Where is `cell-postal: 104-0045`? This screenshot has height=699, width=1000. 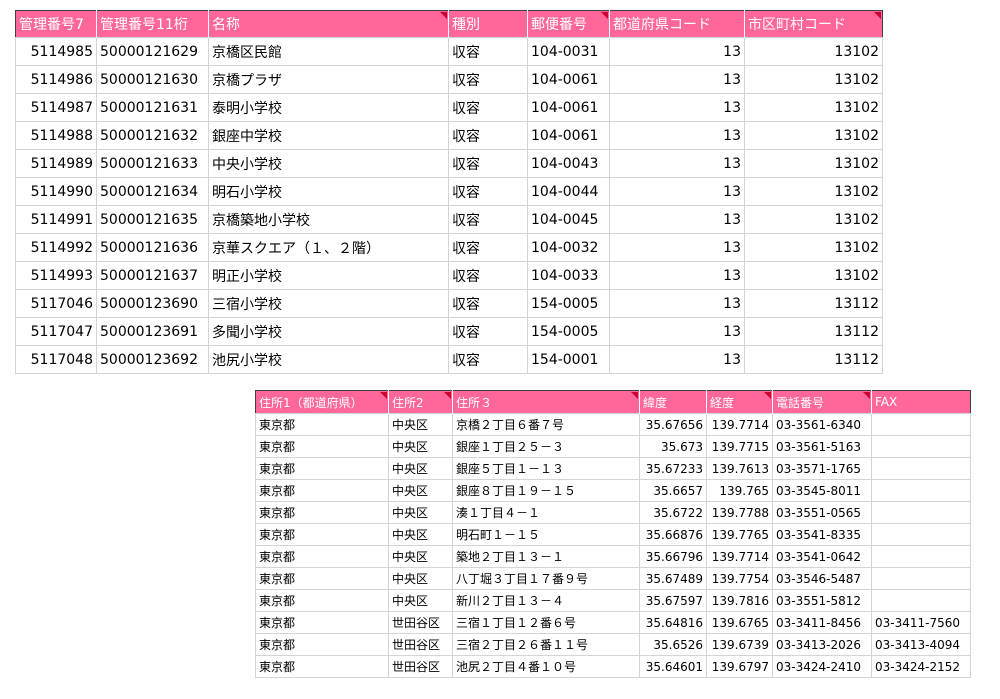 cell-postal: 104-0045 is located at coordinates (568, 219).